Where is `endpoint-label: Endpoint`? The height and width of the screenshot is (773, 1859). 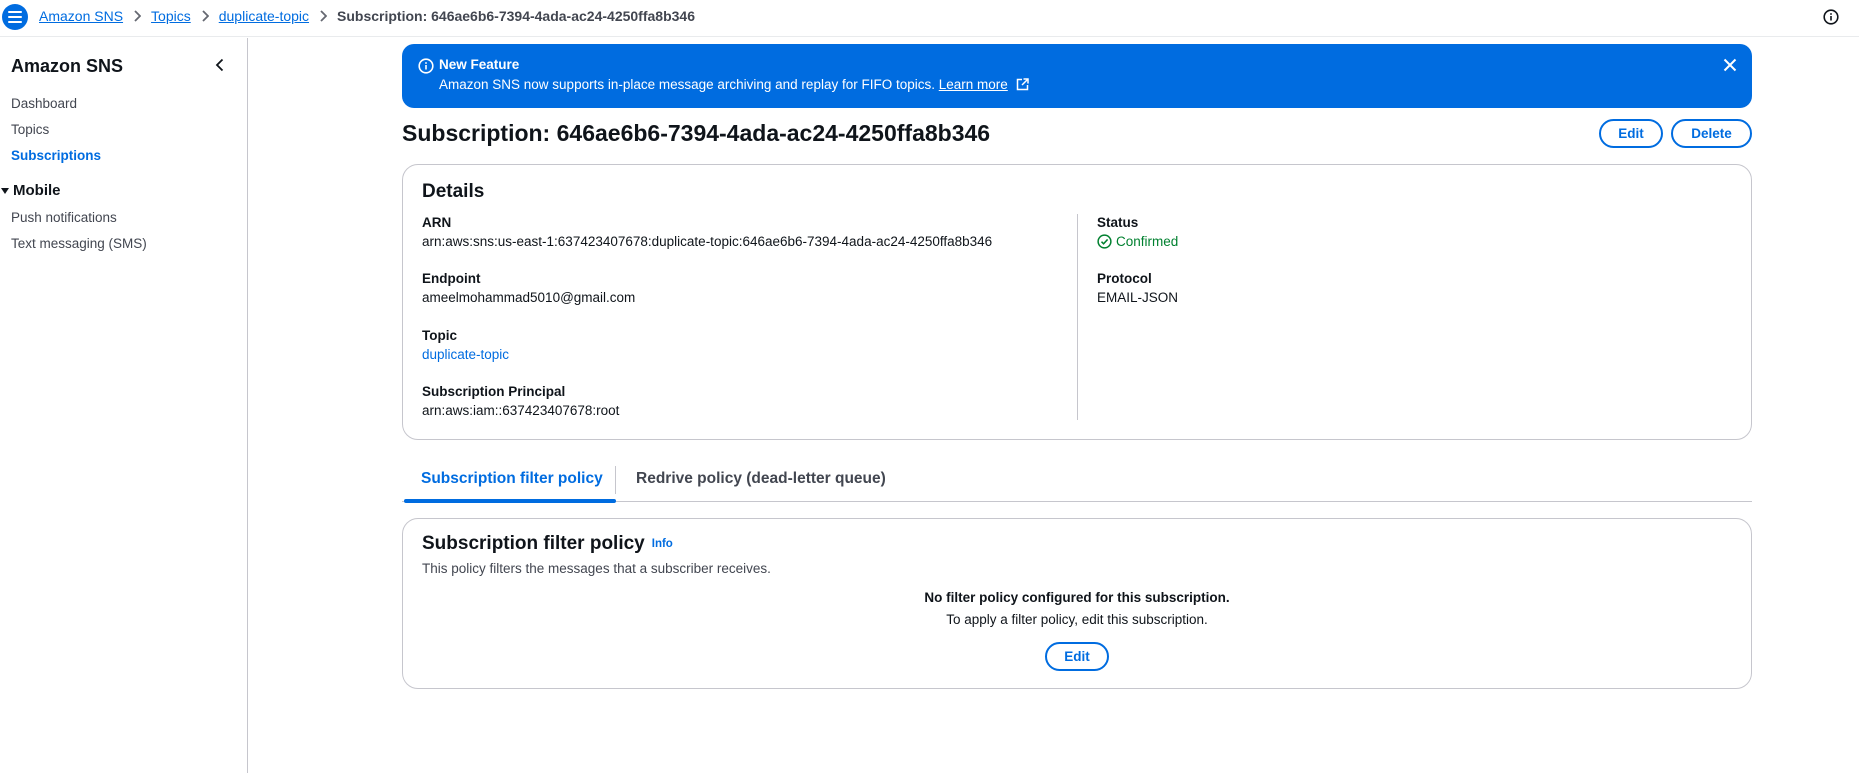
endpoint-label: Endpoint is located at coordinates (451, 278).